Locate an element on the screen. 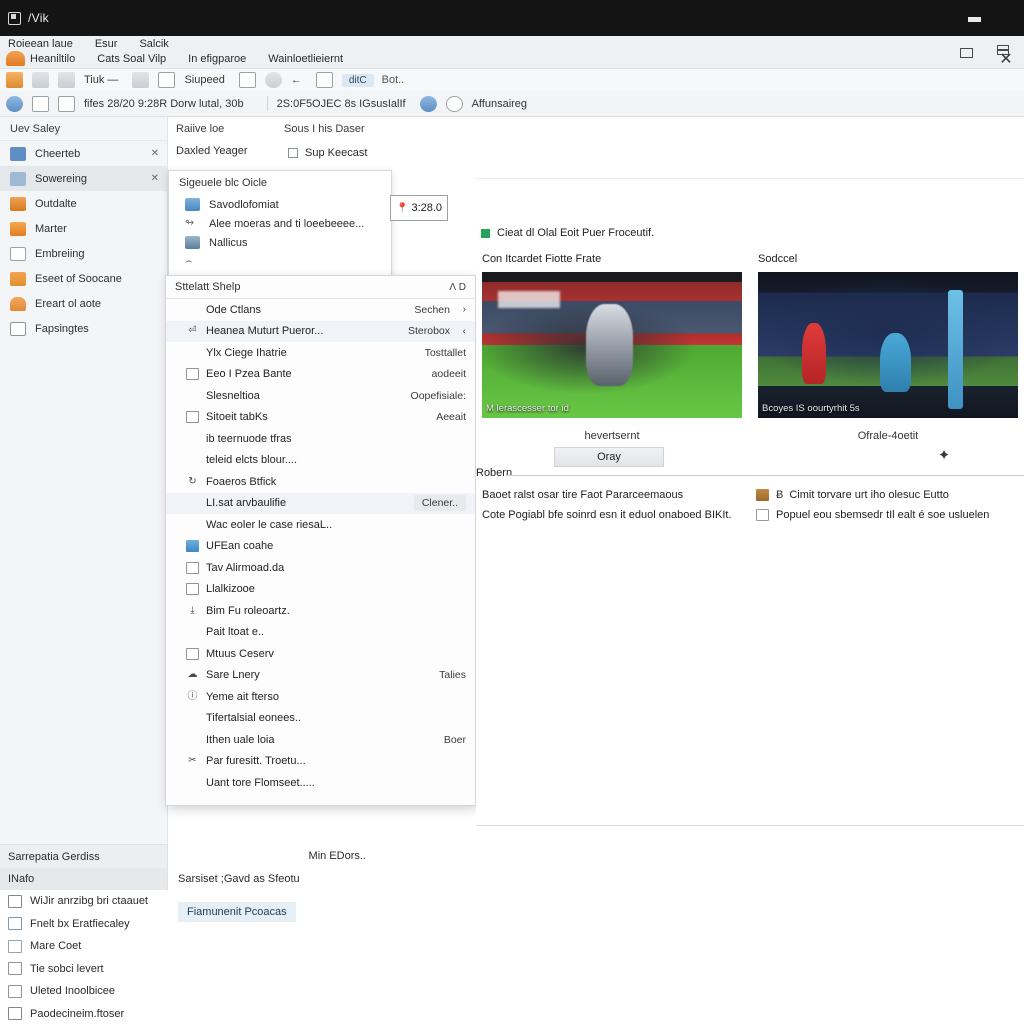 The height and width of the screenshot is (1024, 1024). context-menu-item-10: Wac eoler le case riesaL.. is located at coordinates (320, 525).